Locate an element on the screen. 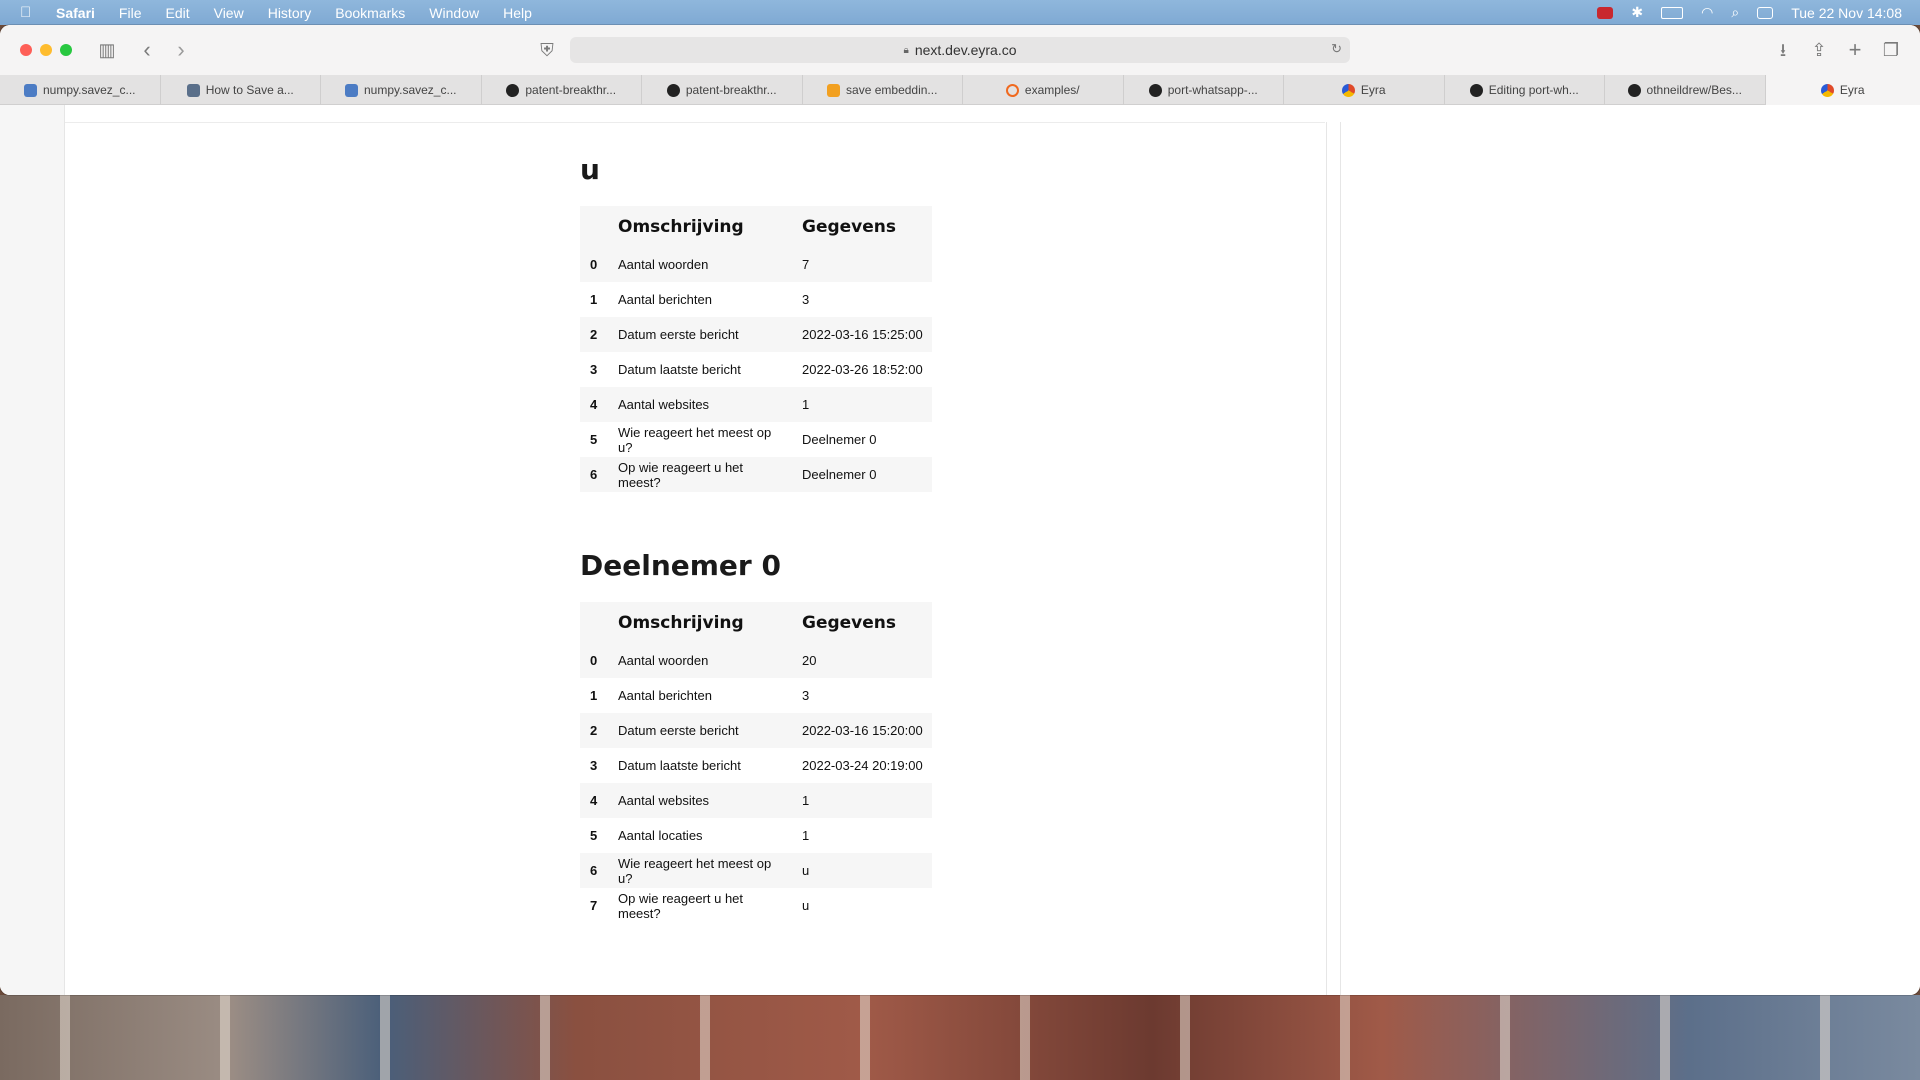 The width and height of the screenshot is (1920, 1080). bluetooth-icon: ✱ is located at coordinates (1637, 12).